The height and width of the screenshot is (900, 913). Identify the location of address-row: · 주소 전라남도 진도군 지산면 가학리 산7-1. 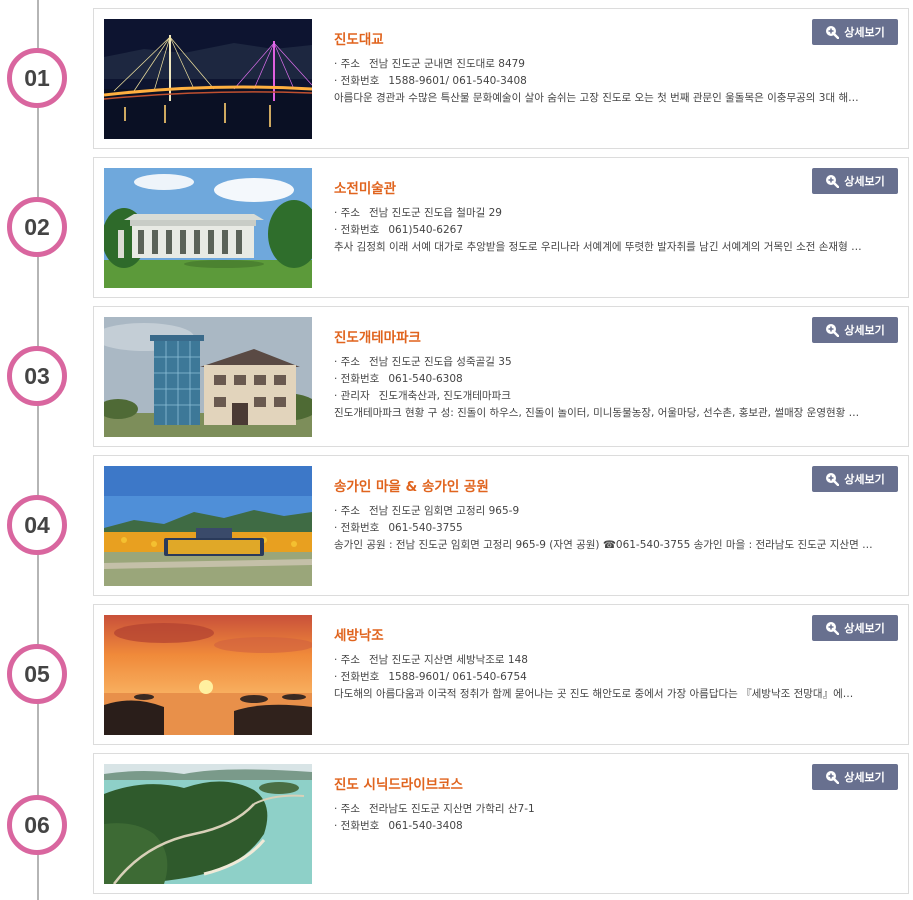
(604, 809).